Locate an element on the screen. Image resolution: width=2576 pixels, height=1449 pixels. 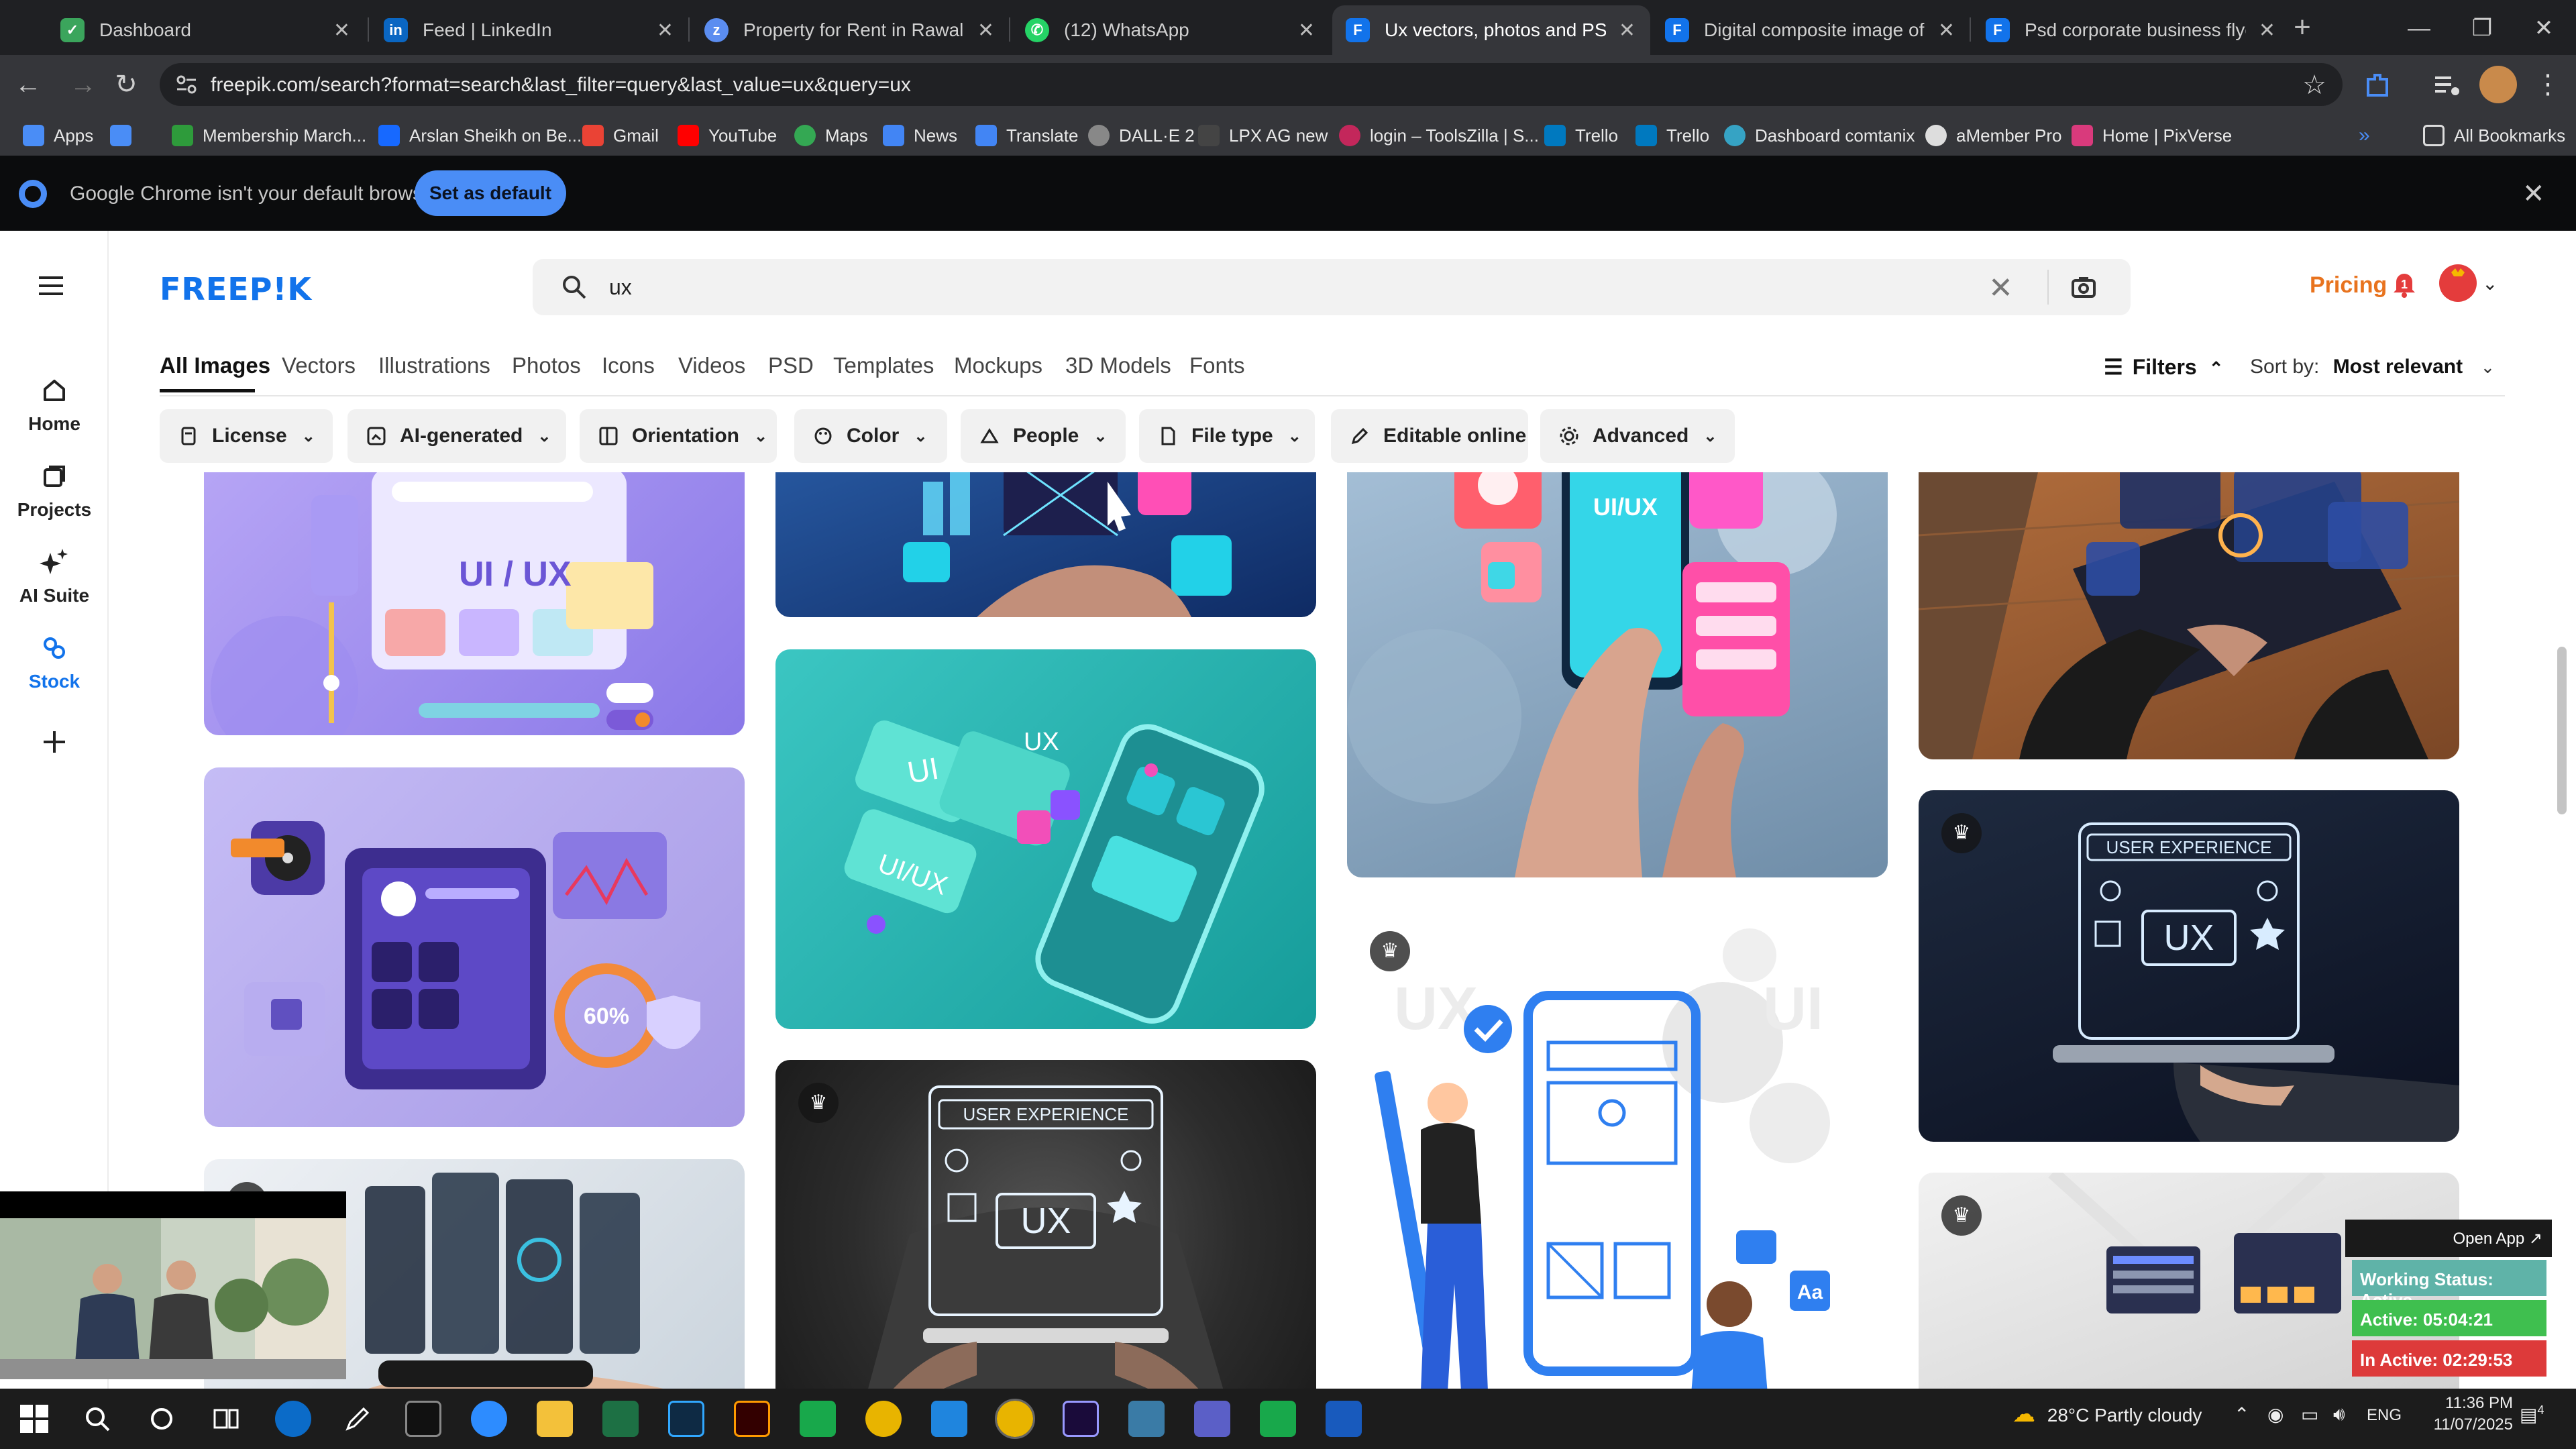
media-control-icon is located at coordinates (2447, 84).